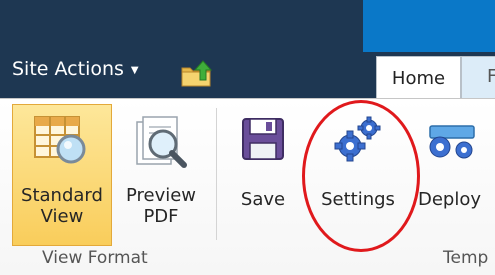 The image size is (495, 275). What do you see at coordinates (161, 175) in the screenshot?
I see `preview-pdf-button: Preview PDF` at bounding box center [161, 175].